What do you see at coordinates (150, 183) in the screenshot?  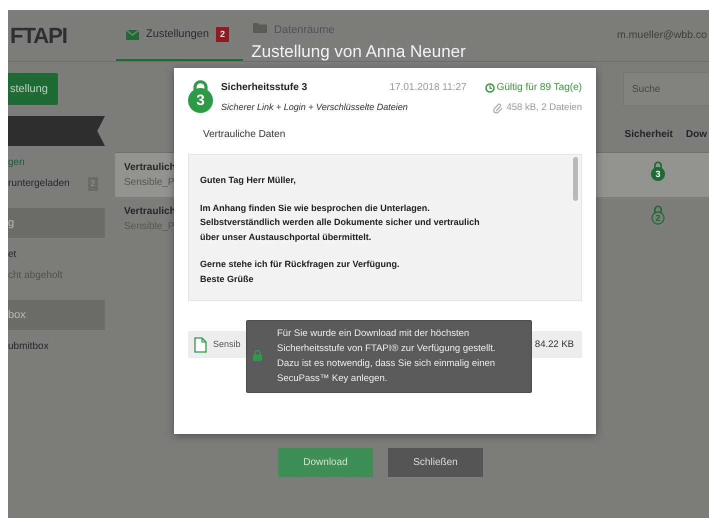 I see `row-subtitle: Sensible_P` at bounding box center [150, 183].